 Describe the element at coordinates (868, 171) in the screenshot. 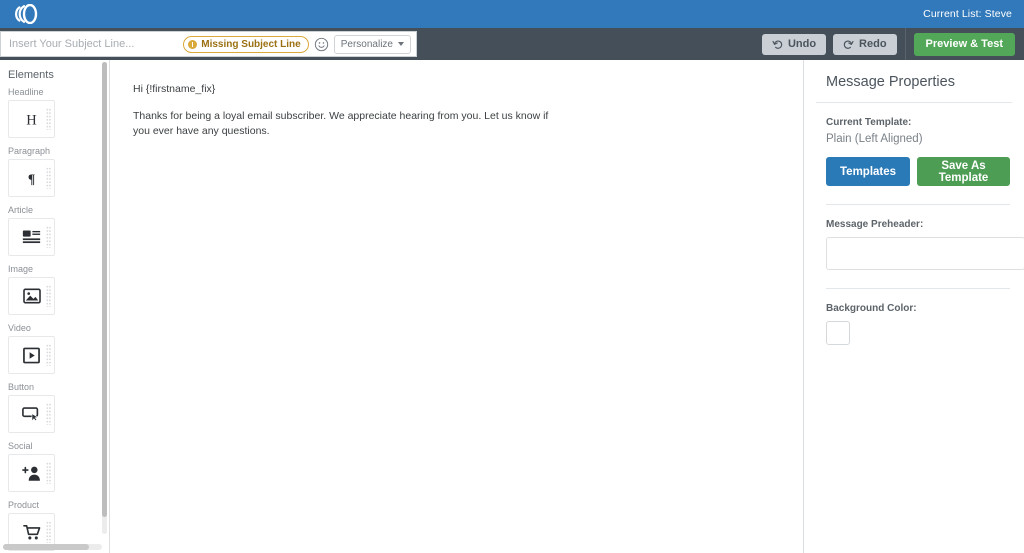

I see `templates-button: Templates` at that location.